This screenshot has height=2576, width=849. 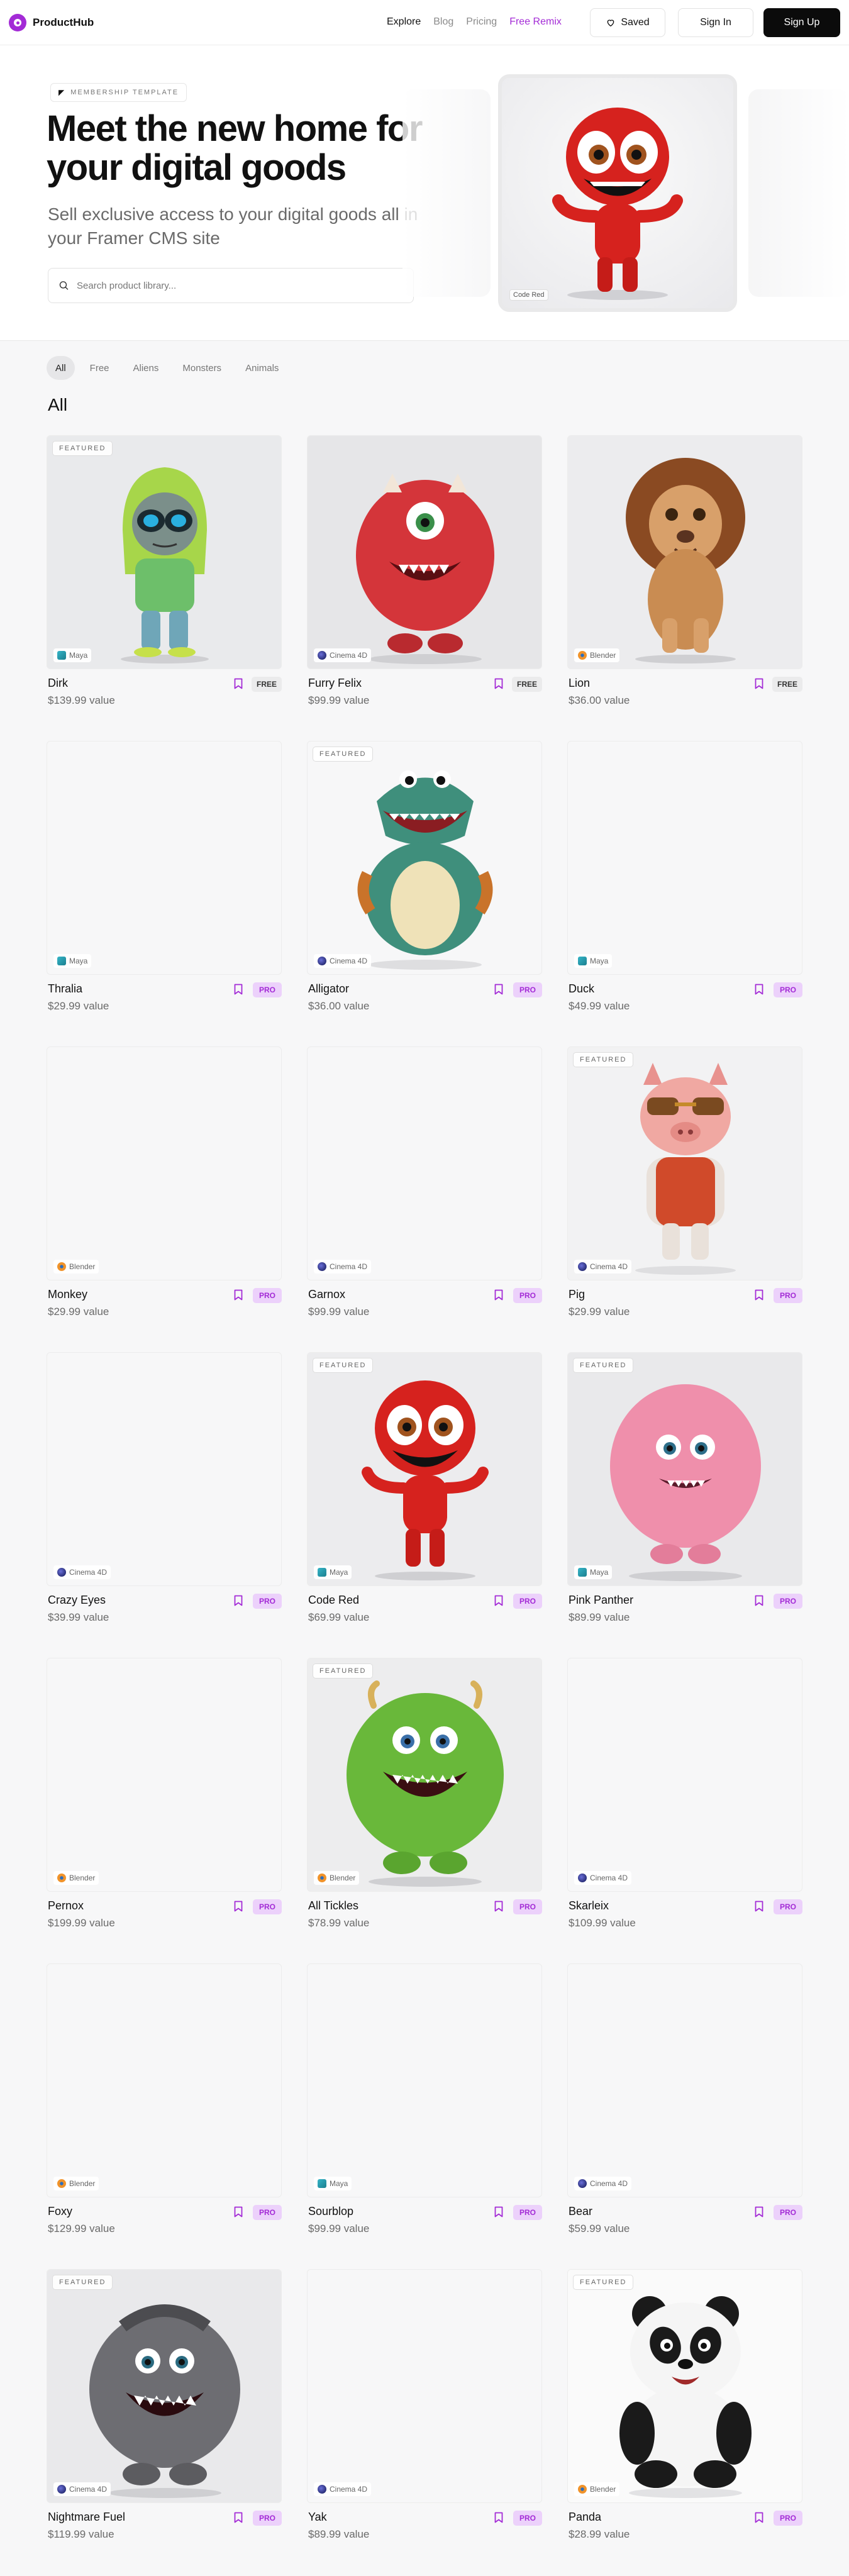 I want to click on filter-monsters: Monsters, so click(x=202, y=368).